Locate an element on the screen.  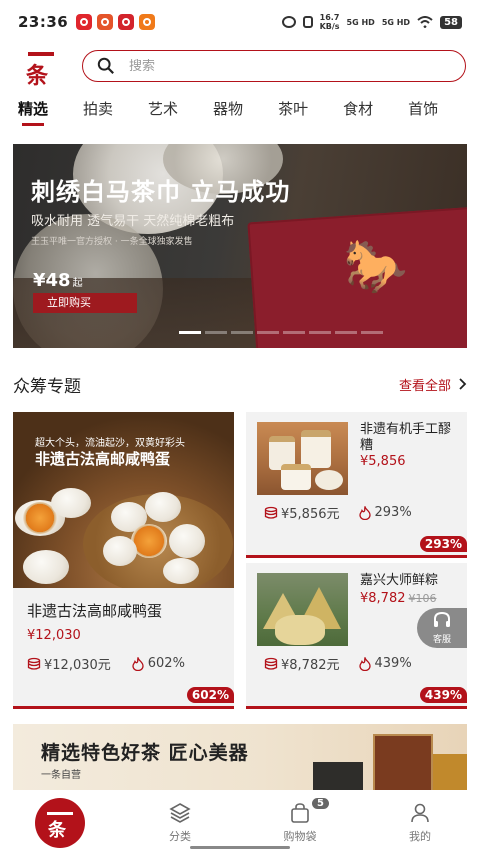
funding-percent: 439% is located at coordinates (393, 663).